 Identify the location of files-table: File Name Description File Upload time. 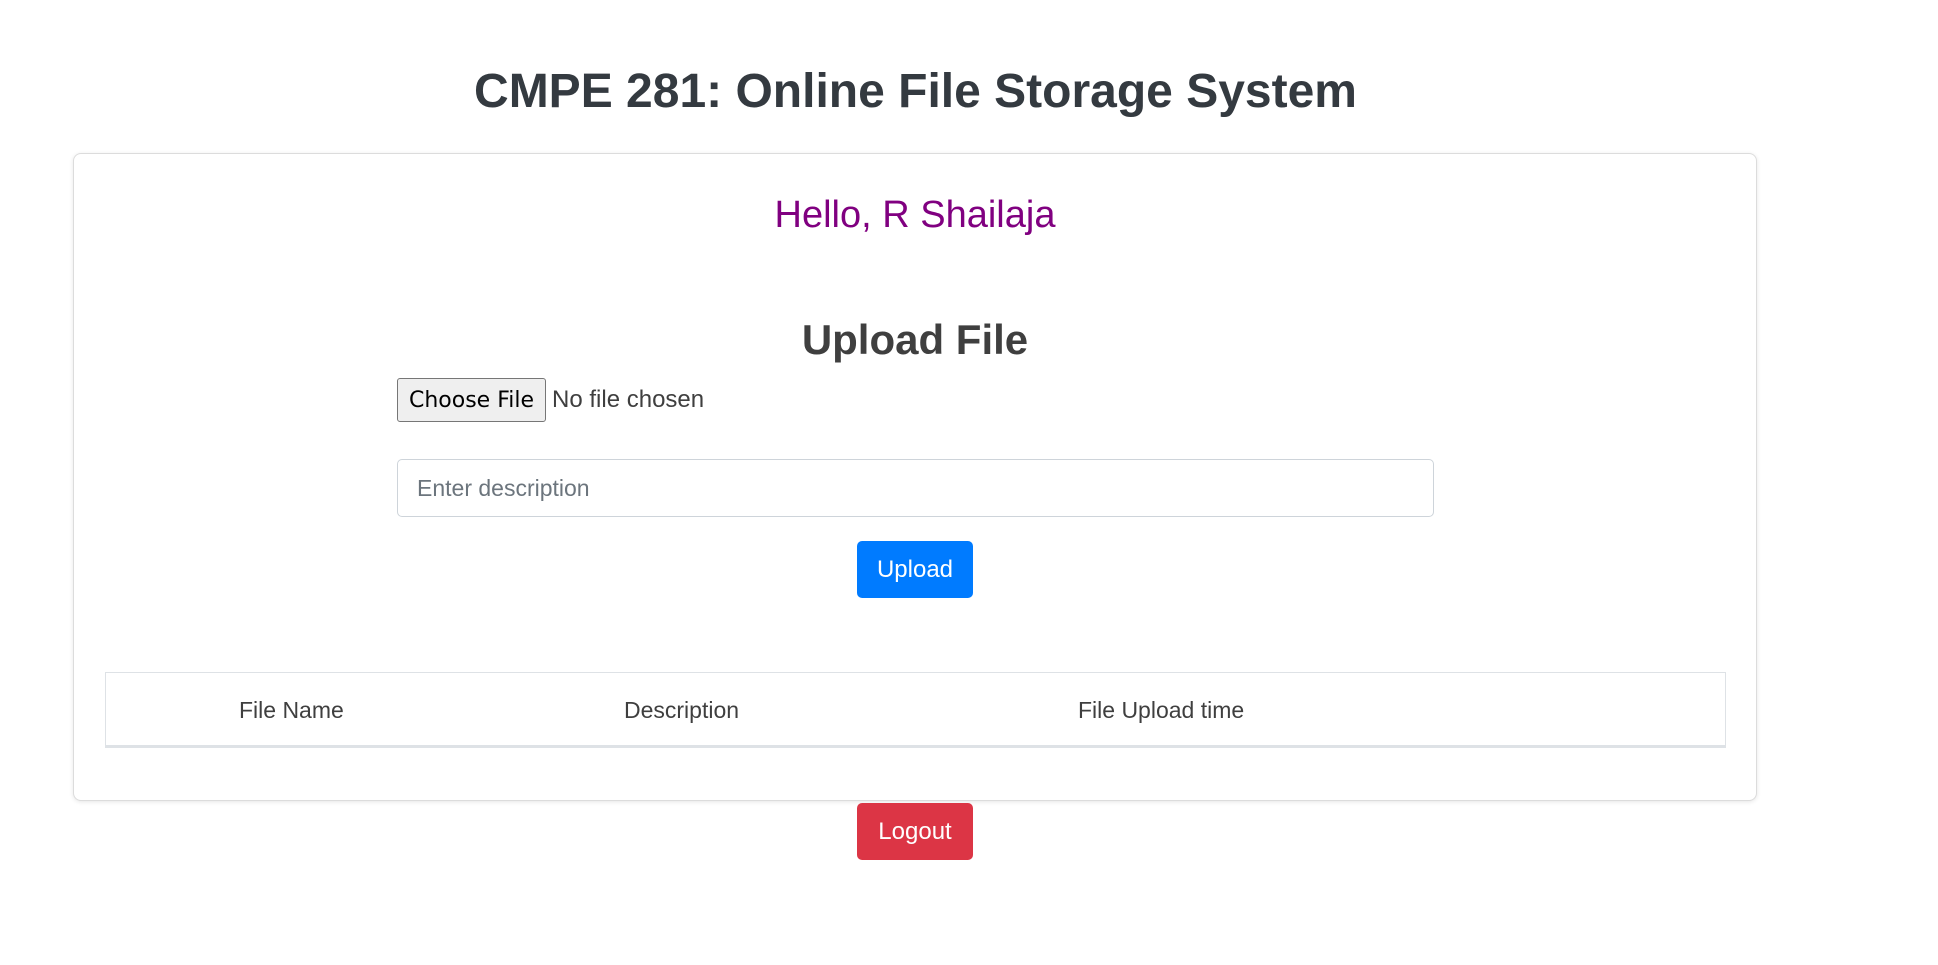
(915, 710).